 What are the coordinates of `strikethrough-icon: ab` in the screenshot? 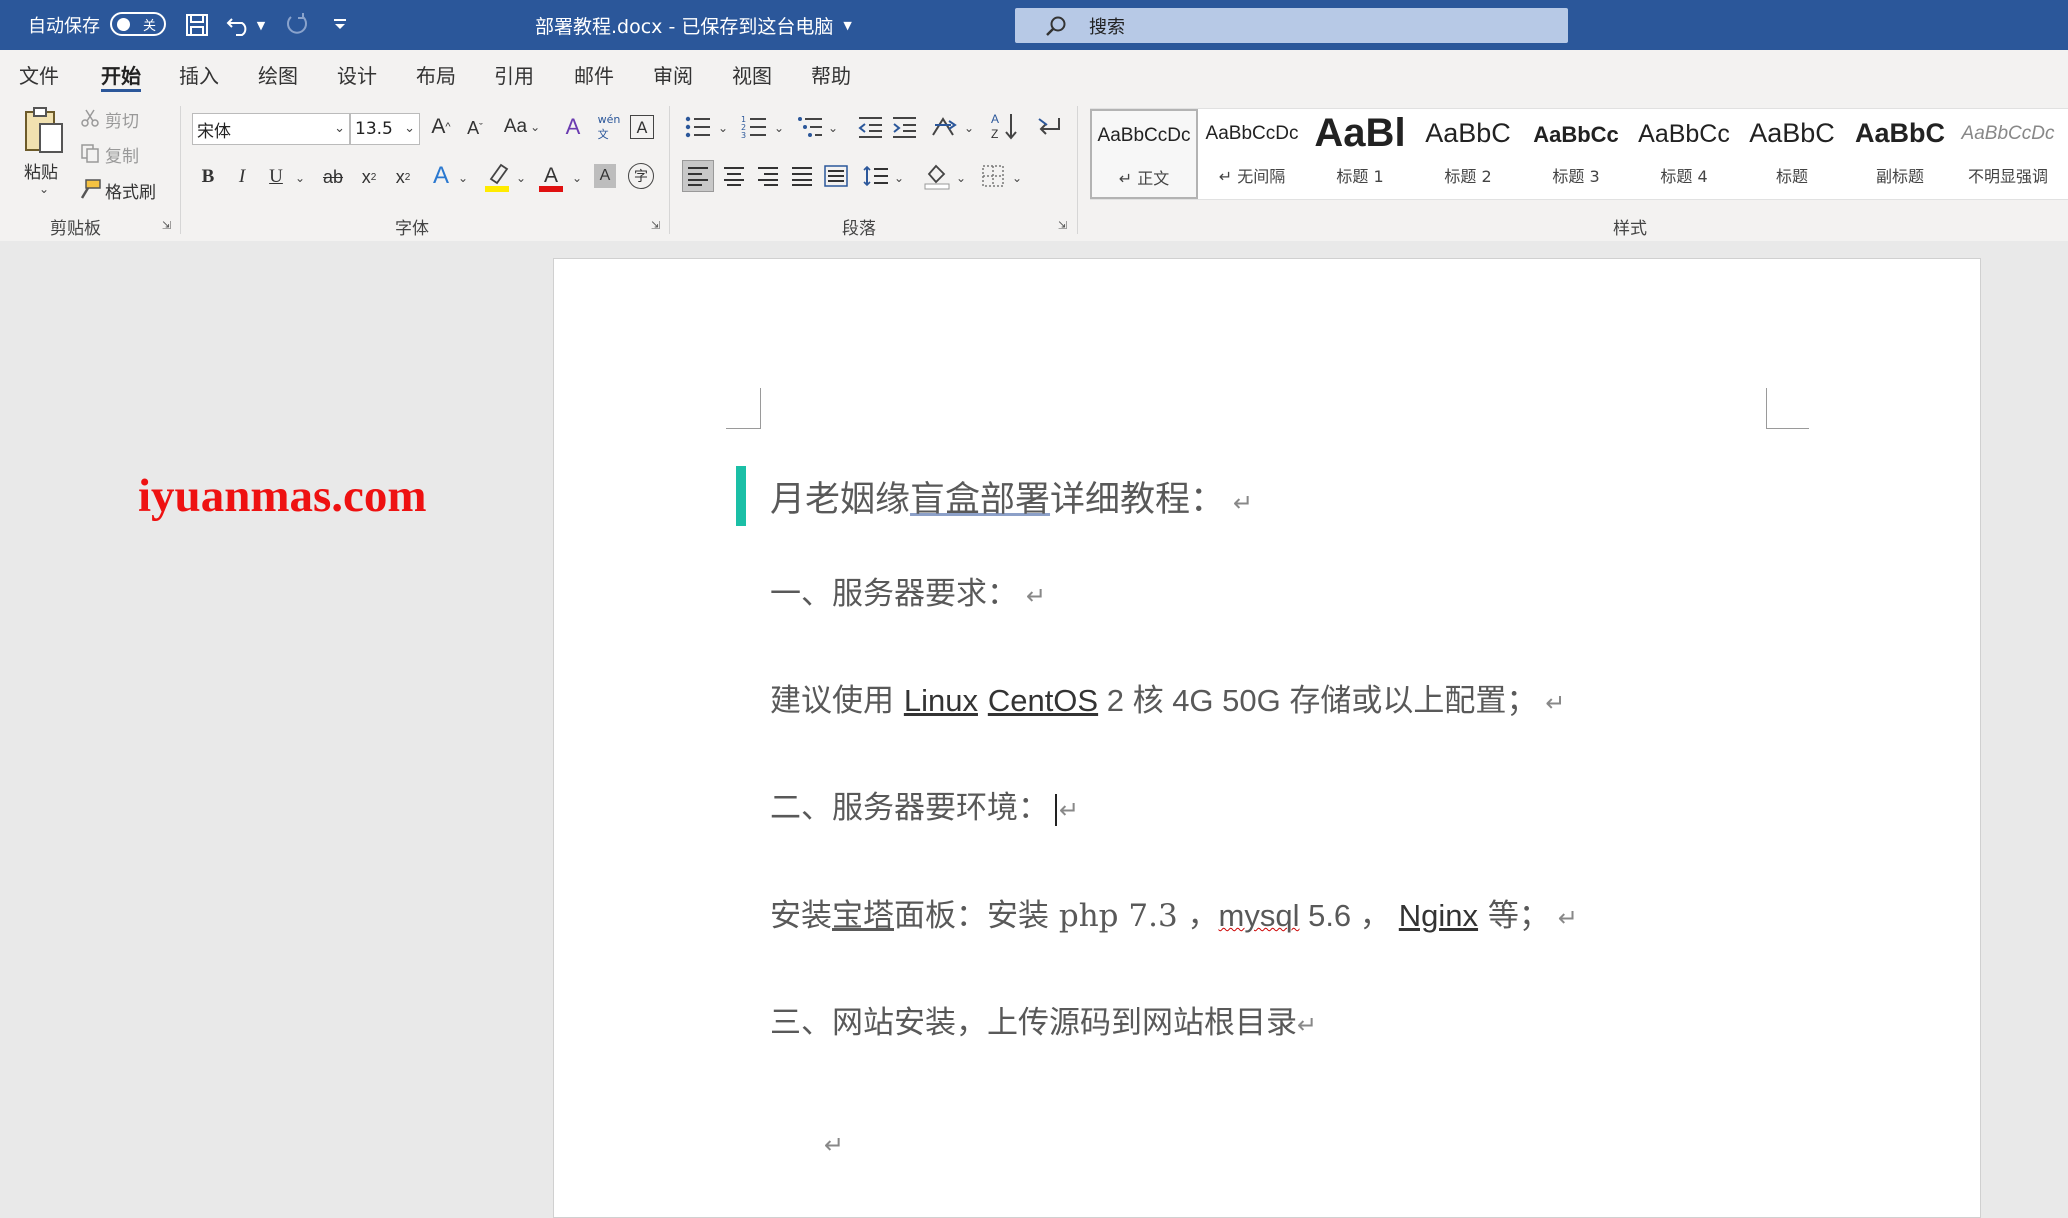 It's located at (333, 177).